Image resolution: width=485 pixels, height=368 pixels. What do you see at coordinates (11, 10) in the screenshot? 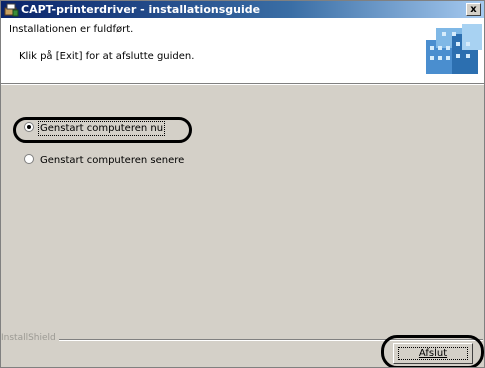
I see `installer-icon` at bounding box center [11, 10].